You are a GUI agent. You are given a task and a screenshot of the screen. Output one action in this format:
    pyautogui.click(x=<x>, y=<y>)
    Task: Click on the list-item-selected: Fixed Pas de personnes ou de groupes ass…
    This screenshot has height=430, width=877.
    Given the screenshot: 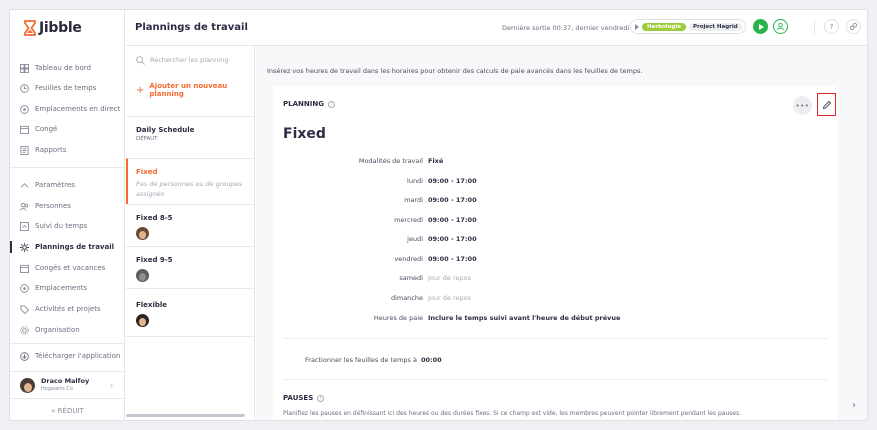 What is the action you would take?
    pyautogui.click(x=190, y=181)
    